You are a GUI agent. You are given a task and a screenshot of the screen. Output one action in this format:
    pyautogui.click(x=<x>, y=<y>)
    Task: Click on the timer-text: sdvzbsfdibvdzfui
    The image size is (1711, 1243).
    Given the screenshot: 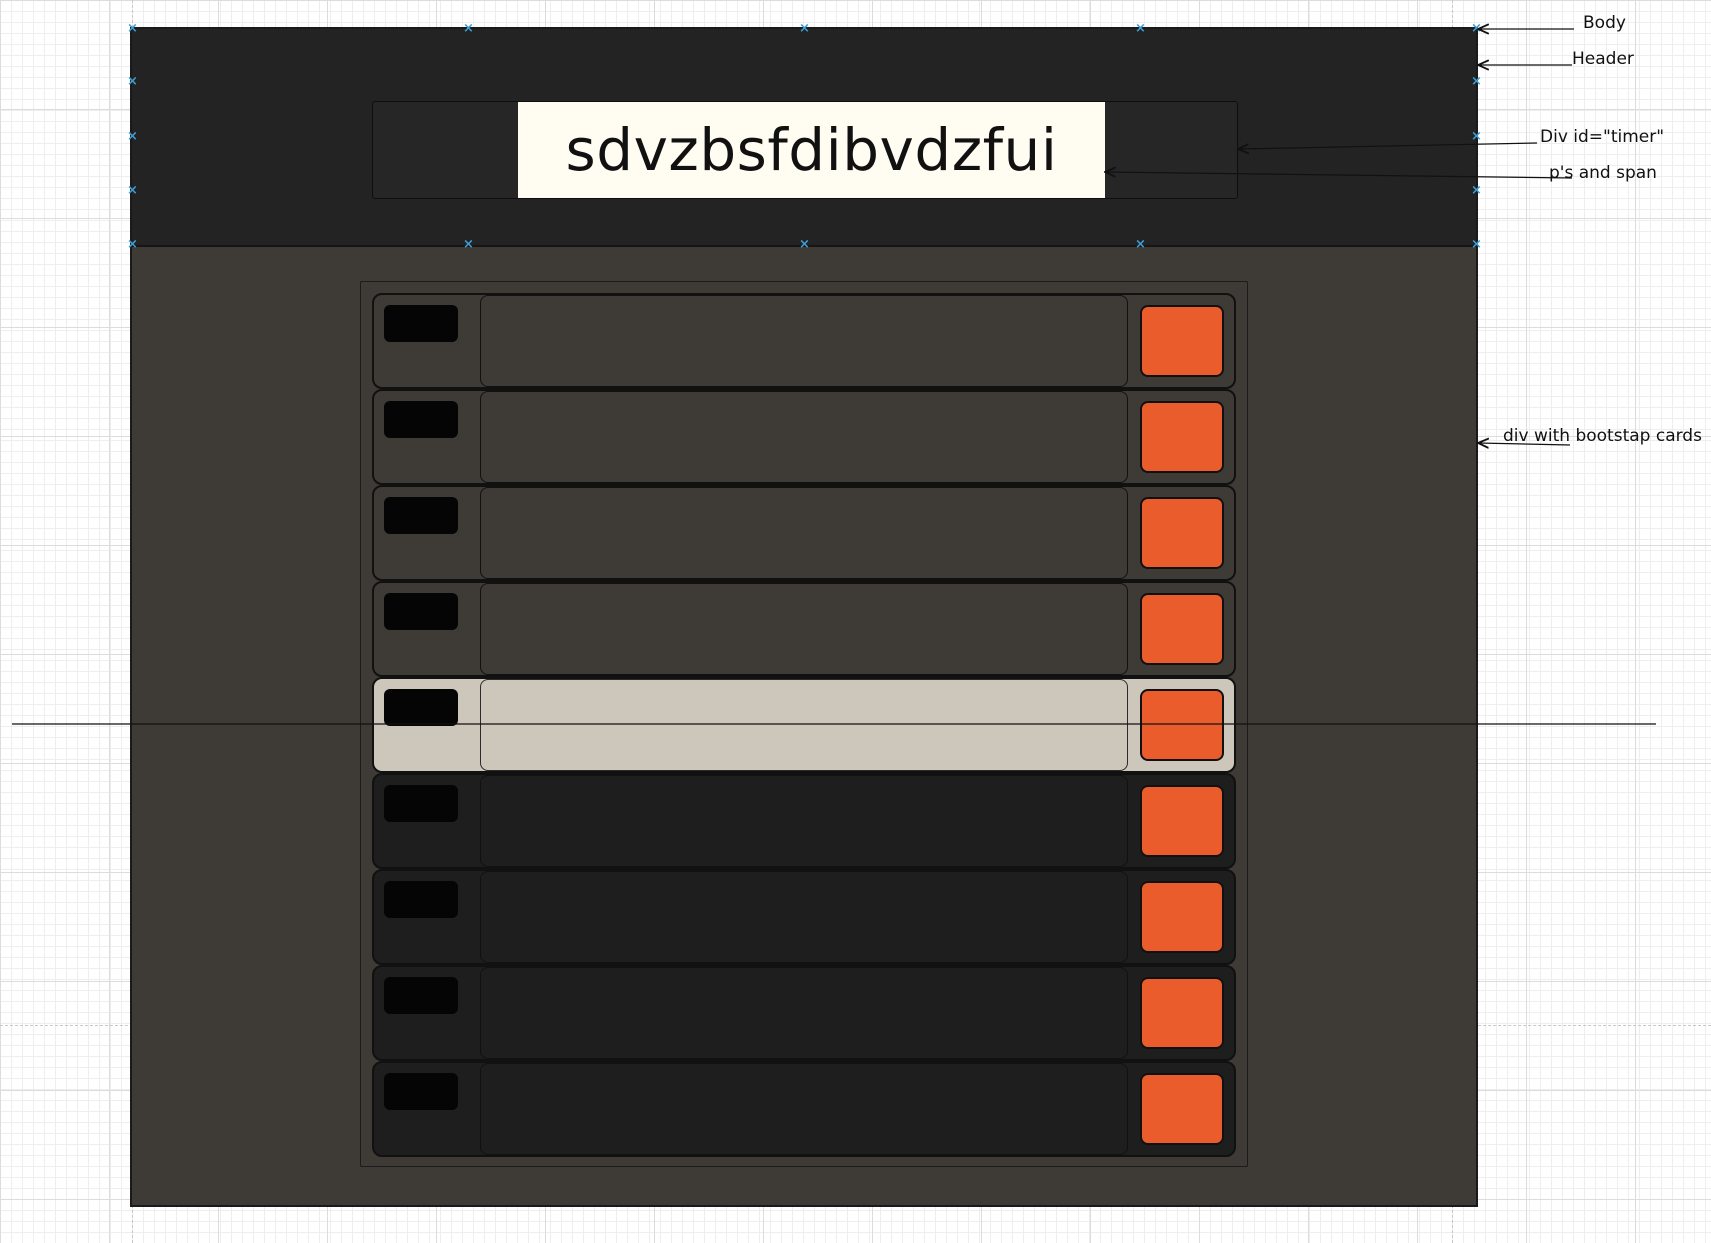 What is the action you would take?
    pyautogui.click(x=811, y=150)
    